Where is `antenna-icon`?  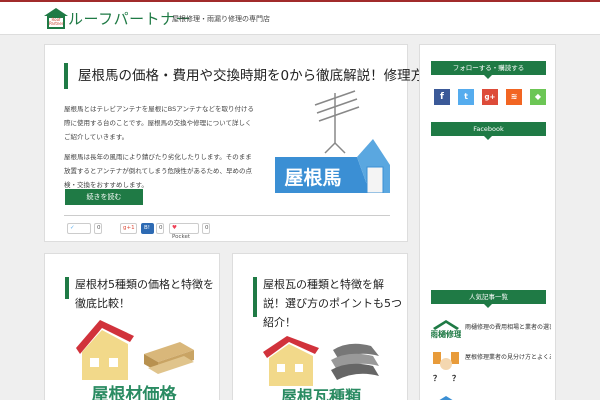 antenna-icon is located at coordinates (337, 122).